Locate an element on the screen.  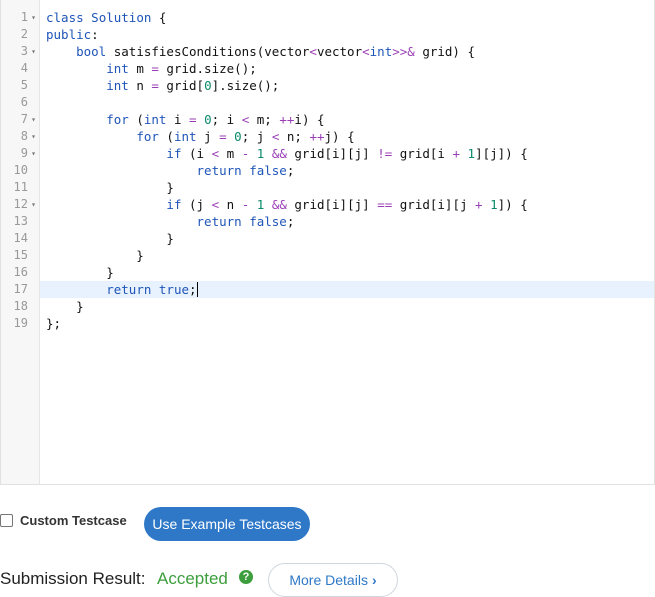
line-number: 18 is located at coordinates (20, 306).